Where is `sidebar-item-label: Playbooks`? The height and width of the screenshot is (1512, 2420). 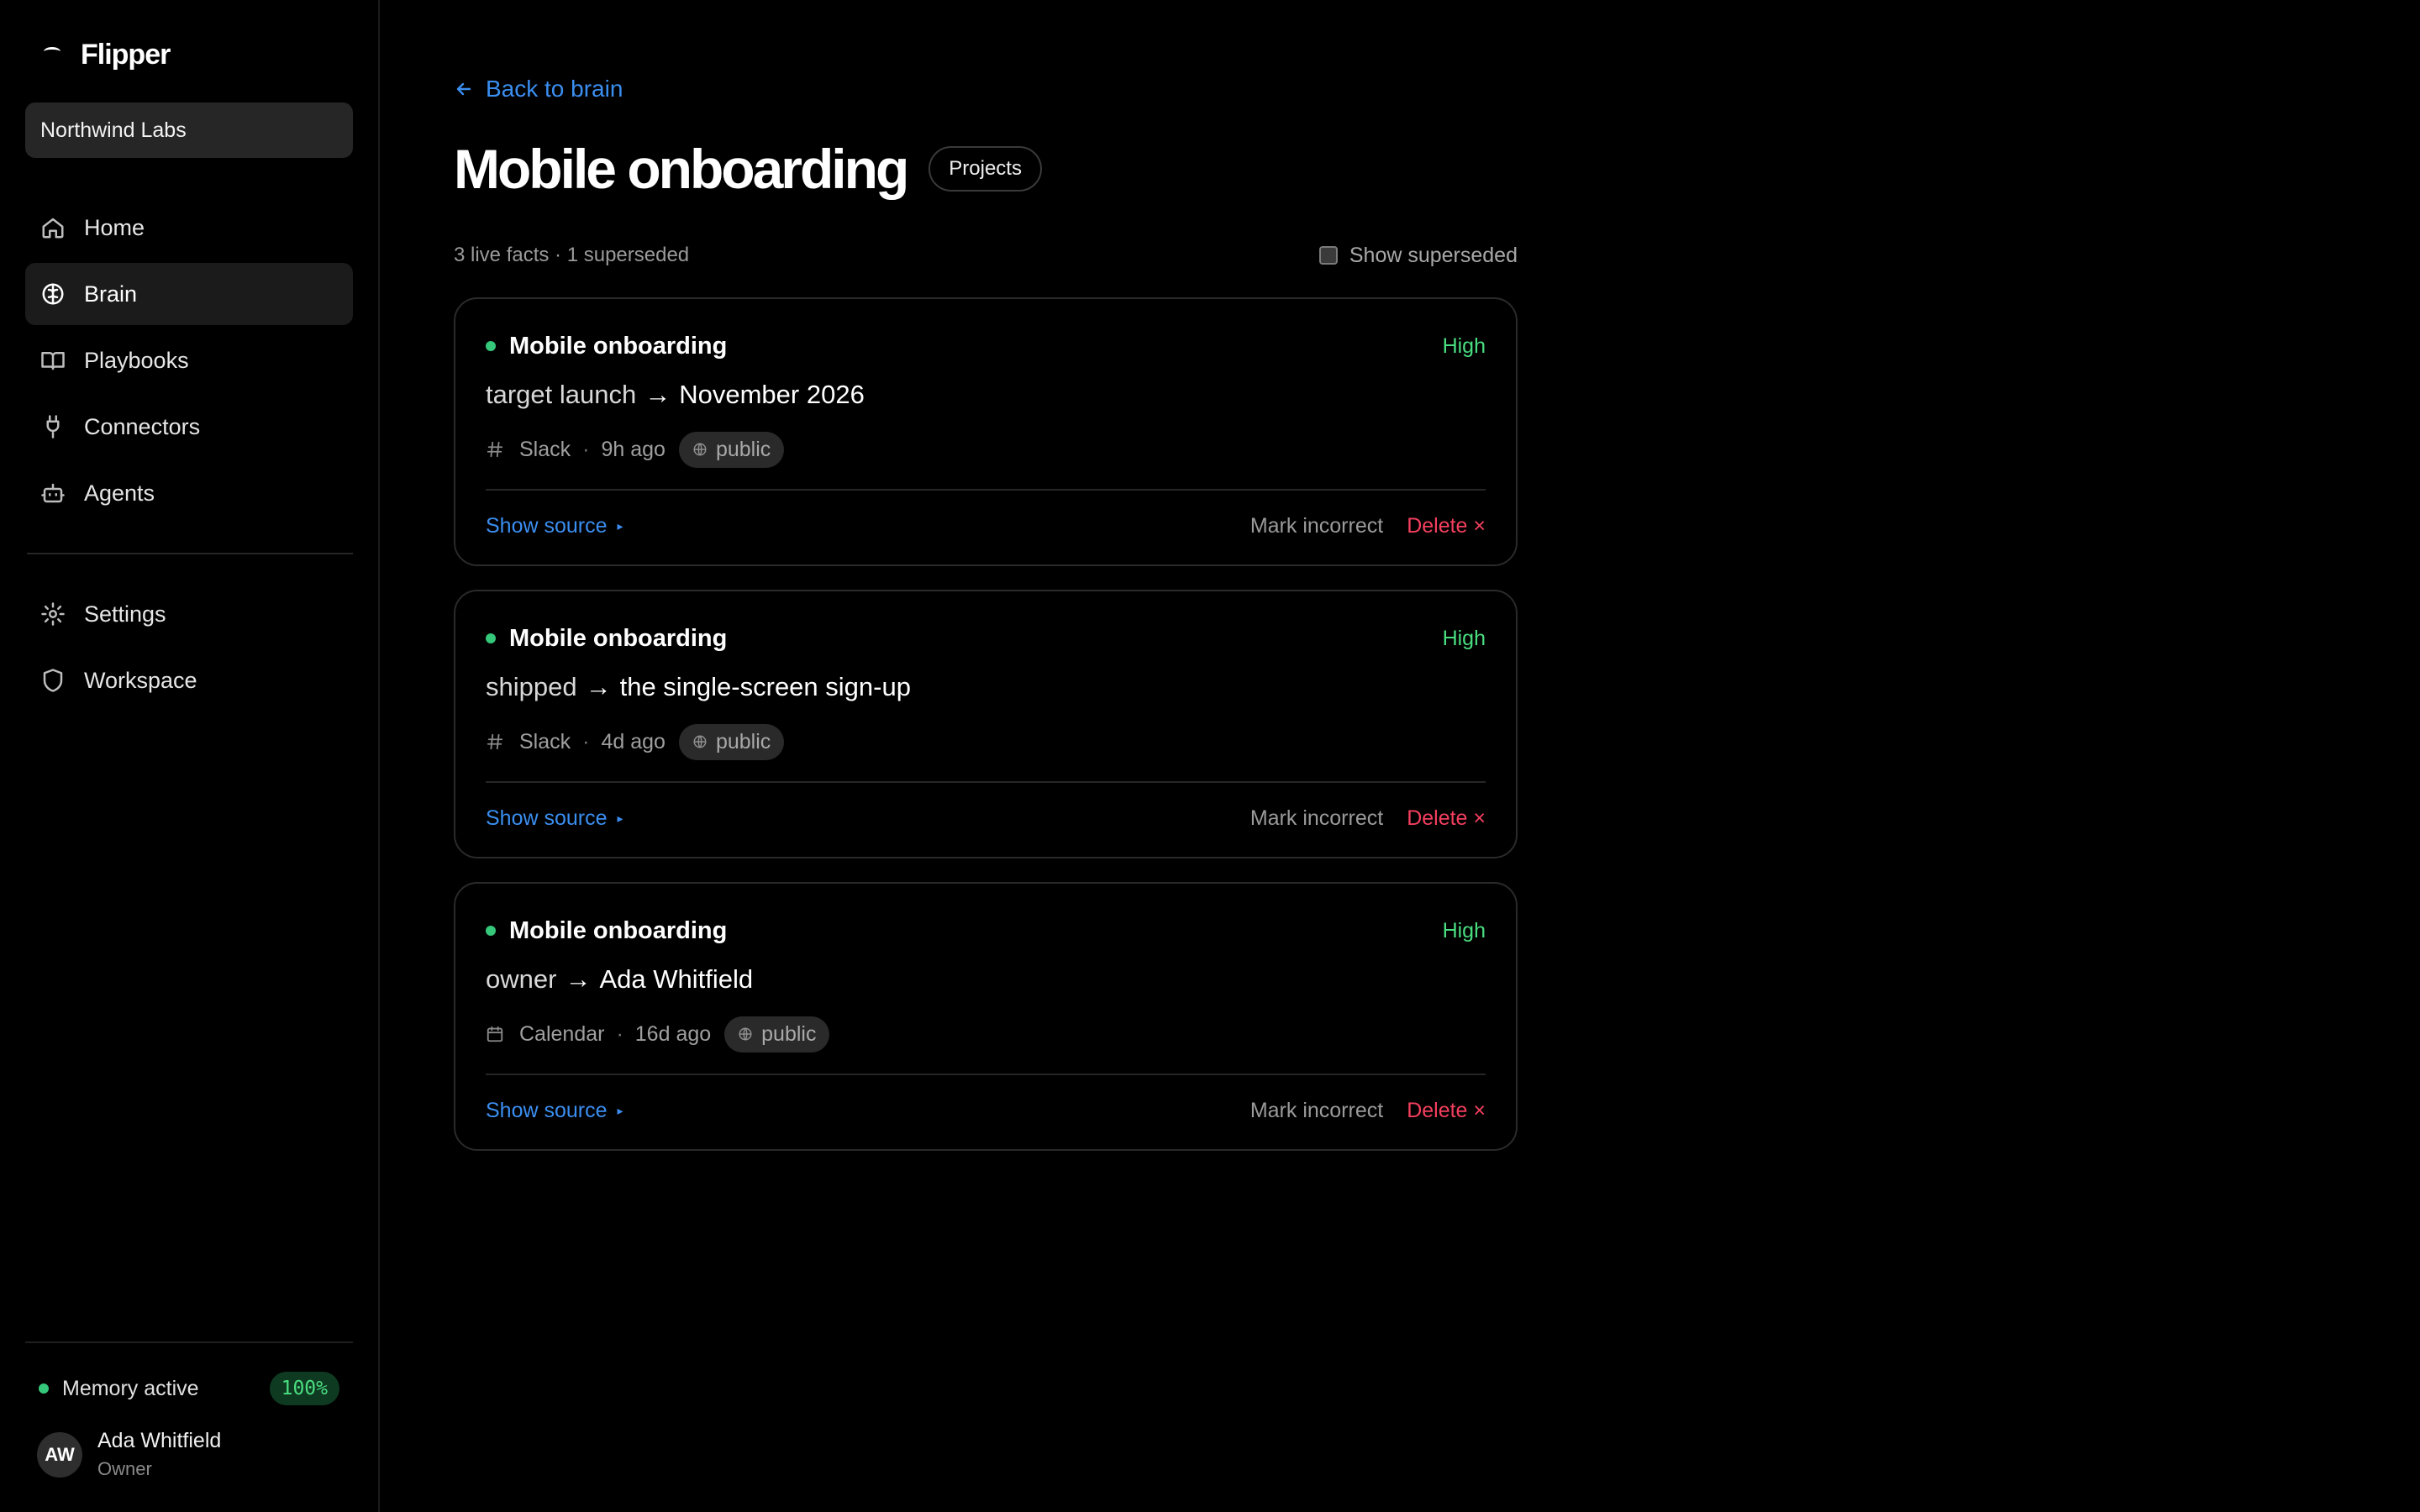 sidebar-item-label: Playbooks is located at coordinates (136, 360).